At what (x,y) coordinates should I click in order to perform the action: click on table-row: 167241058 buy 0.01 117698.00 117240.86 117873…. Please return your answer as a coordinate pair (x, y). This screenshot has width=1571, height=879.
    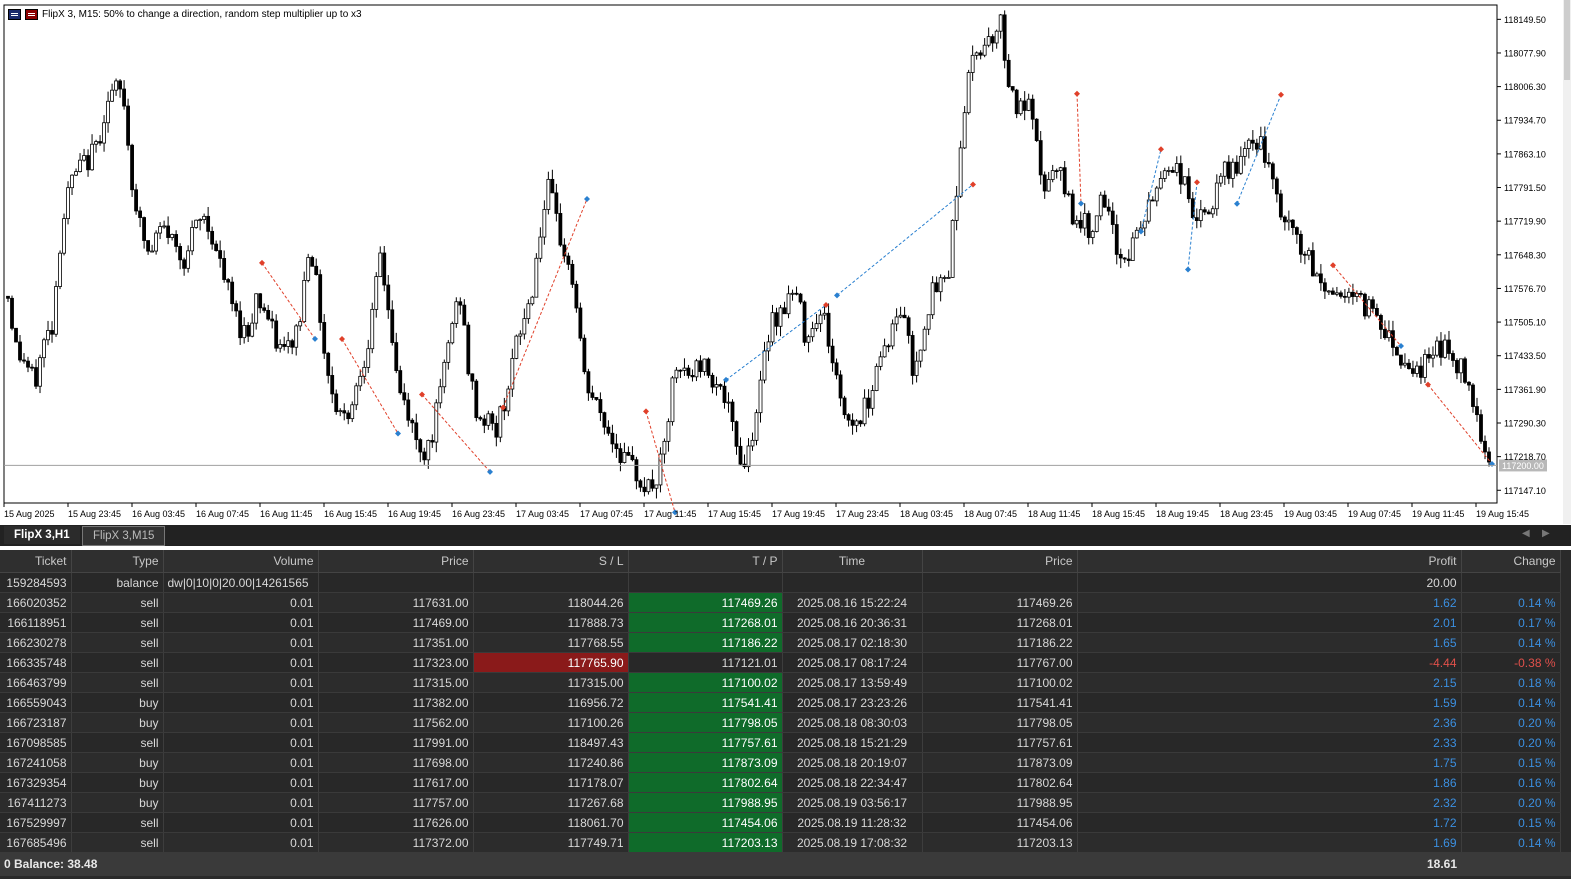
    Looking at the image, I should click on (780, 762).